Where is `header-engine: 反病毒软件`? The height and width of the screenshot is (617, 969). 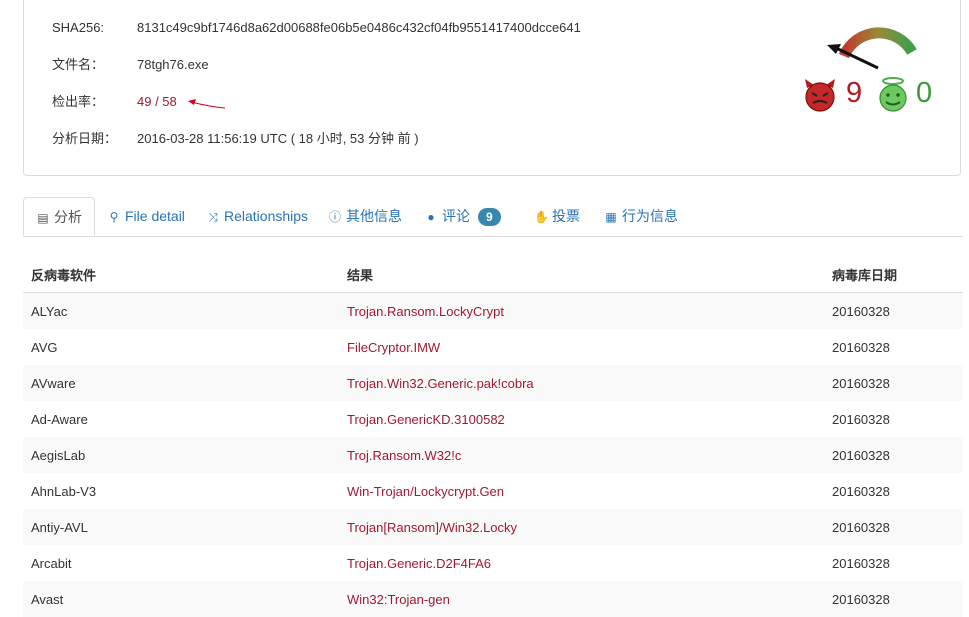
header-engine: 反病毒软件 is located at coordinates (181, 274).